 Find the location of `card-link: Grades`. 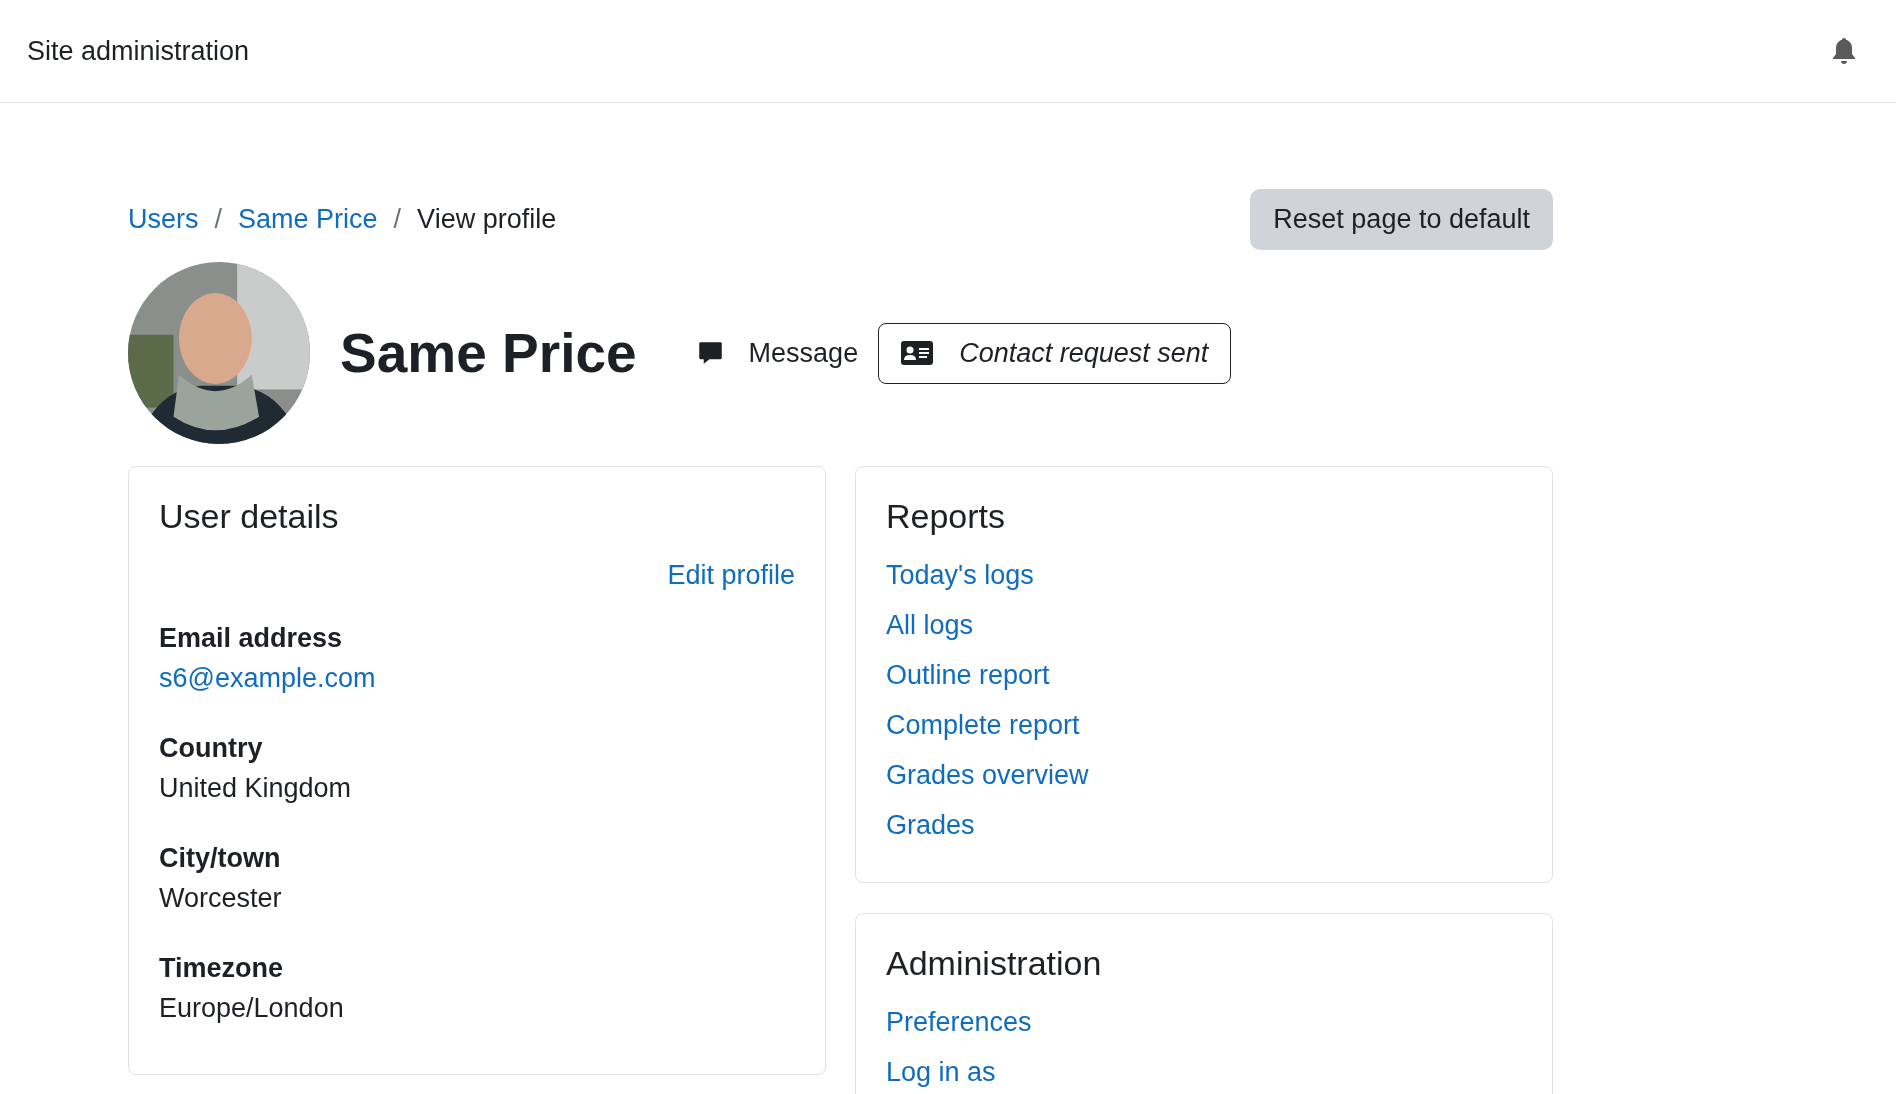

card-link: Grades is located at coordinates (930, 825).